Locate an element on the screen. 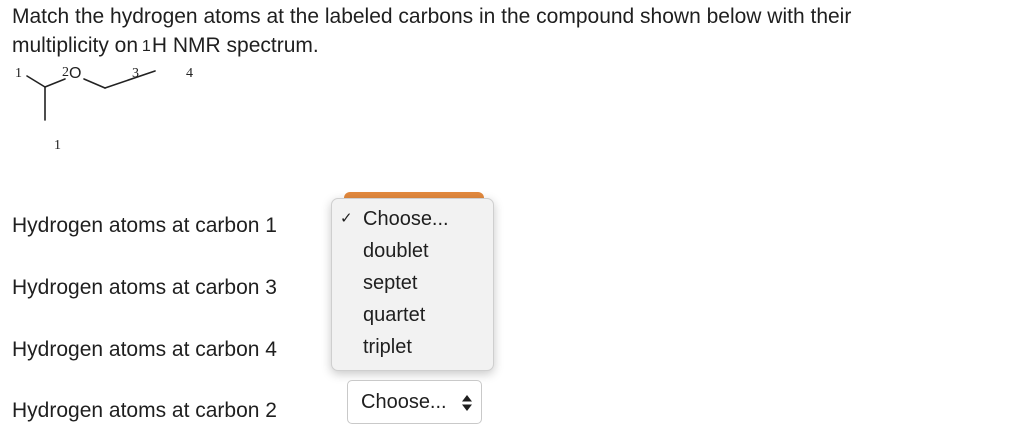  atom-label-2: 2 is located at coordinates (65, 72).